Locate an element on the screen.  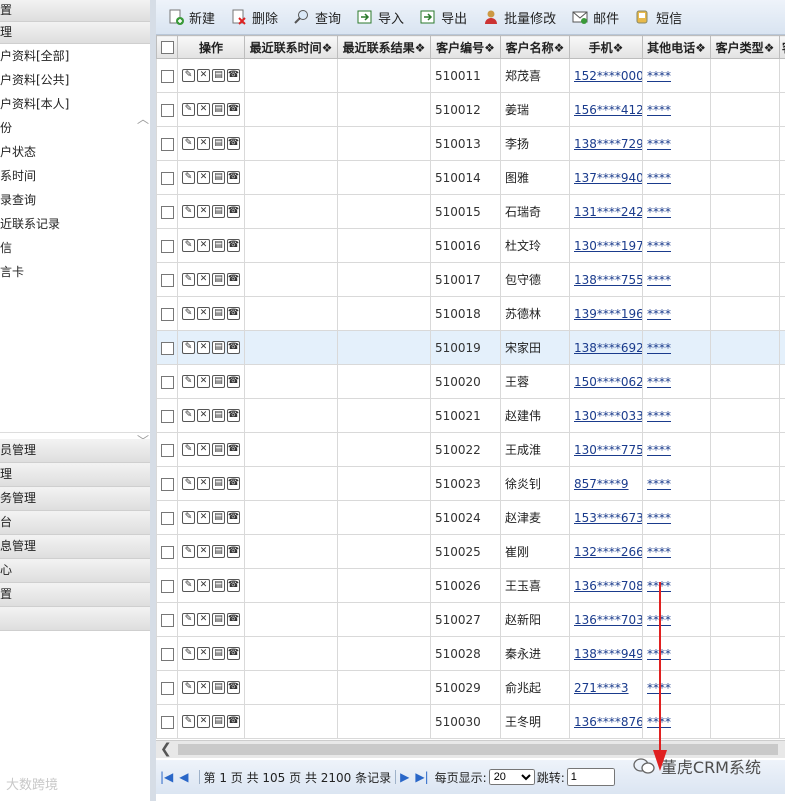
next-page-icon: ▶ is located at coordinates (404, 777).